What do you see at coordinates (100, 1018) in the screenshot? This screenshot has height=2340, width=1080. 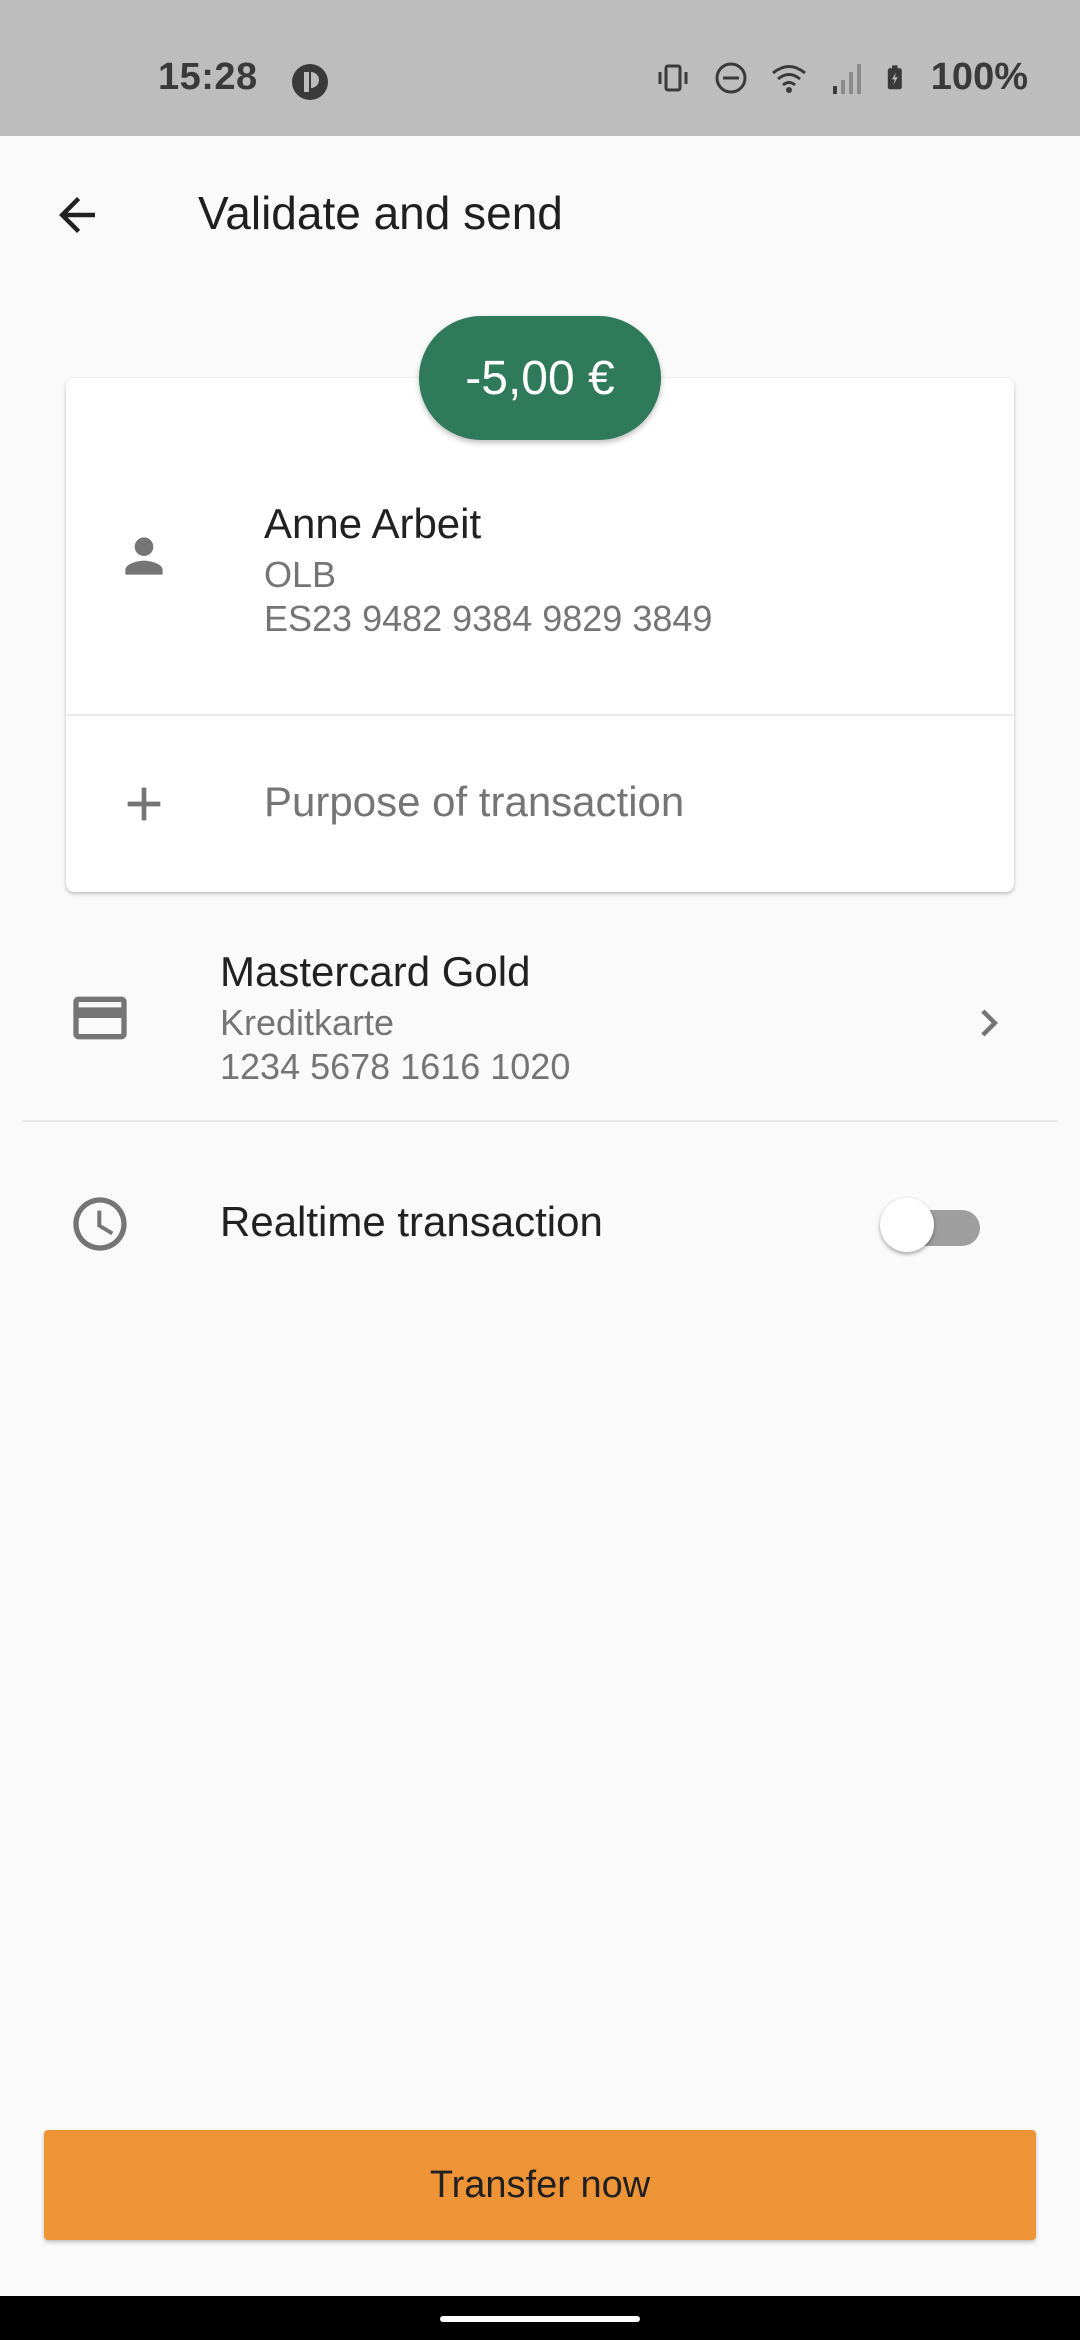 I see `credit-card-icon` at bounding box center [100, 1018].